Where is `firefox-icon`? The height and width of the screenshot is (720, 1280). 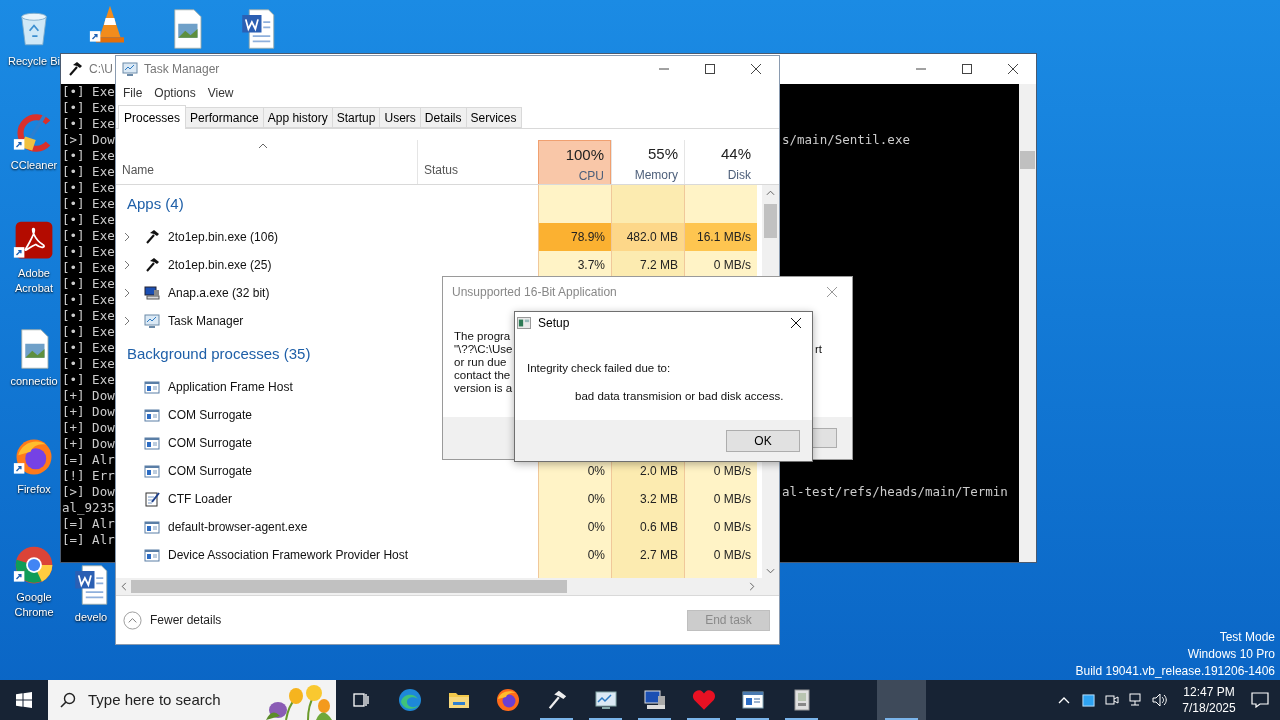
firefox-icon is located at coordinates (507, 700).